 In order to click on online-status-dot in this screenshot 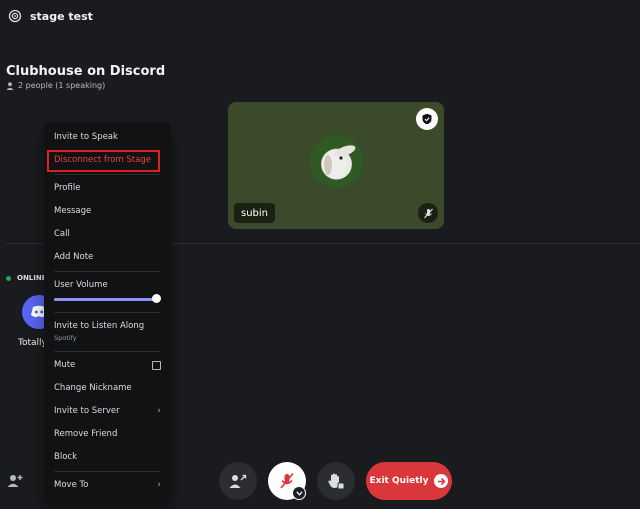, I will do `click(8, 278)`.